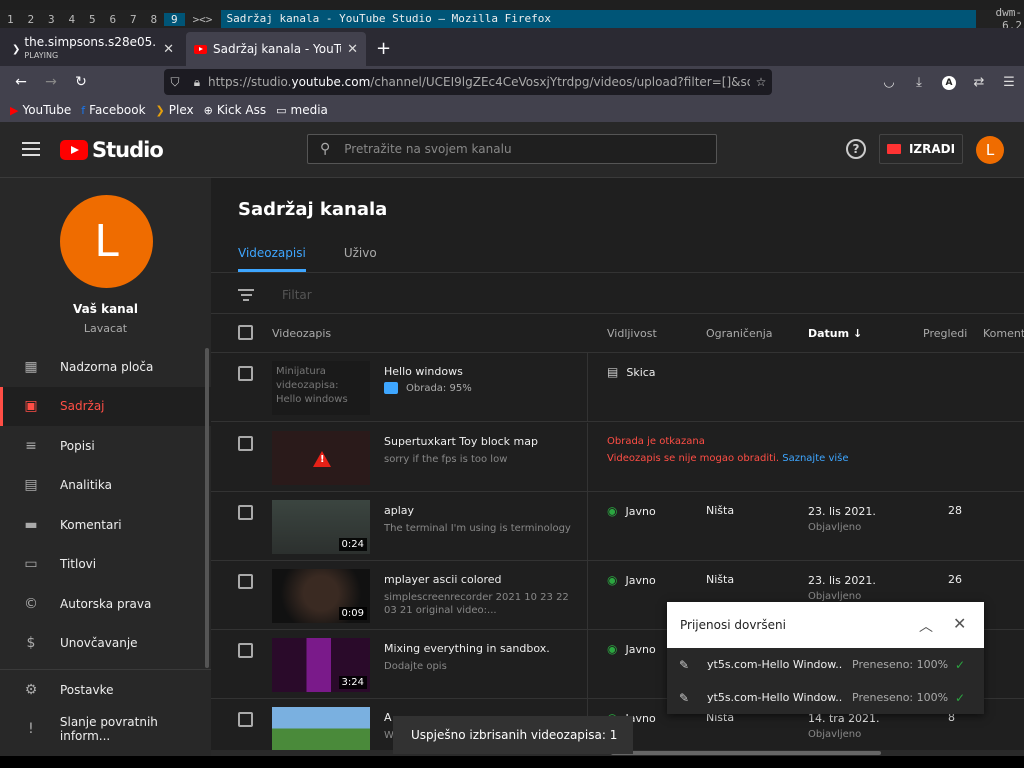 The image size is (1024, 768). I want to click on dwm-tag-5: 5, so click(92, 19).